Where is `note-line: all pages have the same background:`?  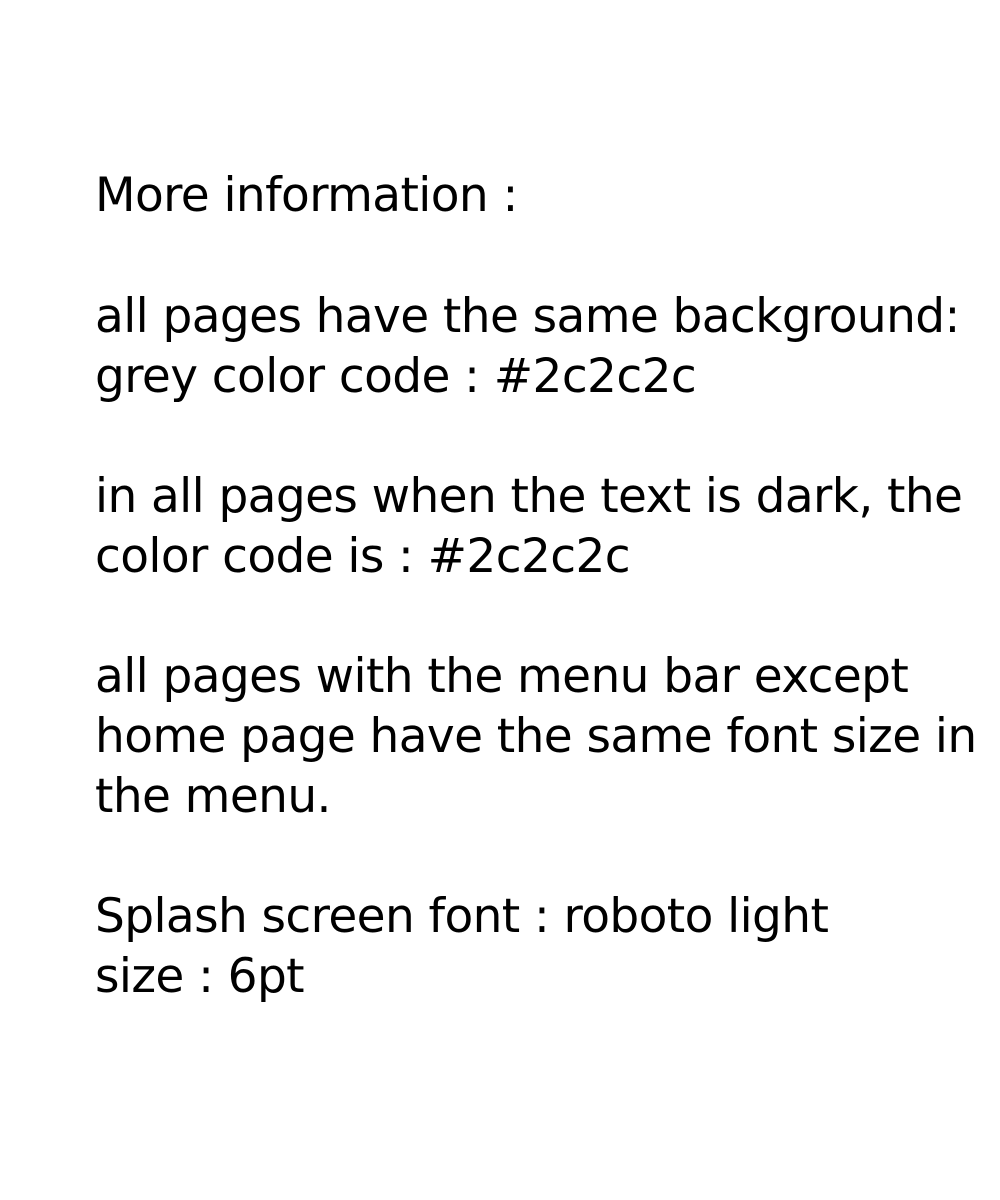
note-line: all pages have the same background: is located at coordinates (527, 316).